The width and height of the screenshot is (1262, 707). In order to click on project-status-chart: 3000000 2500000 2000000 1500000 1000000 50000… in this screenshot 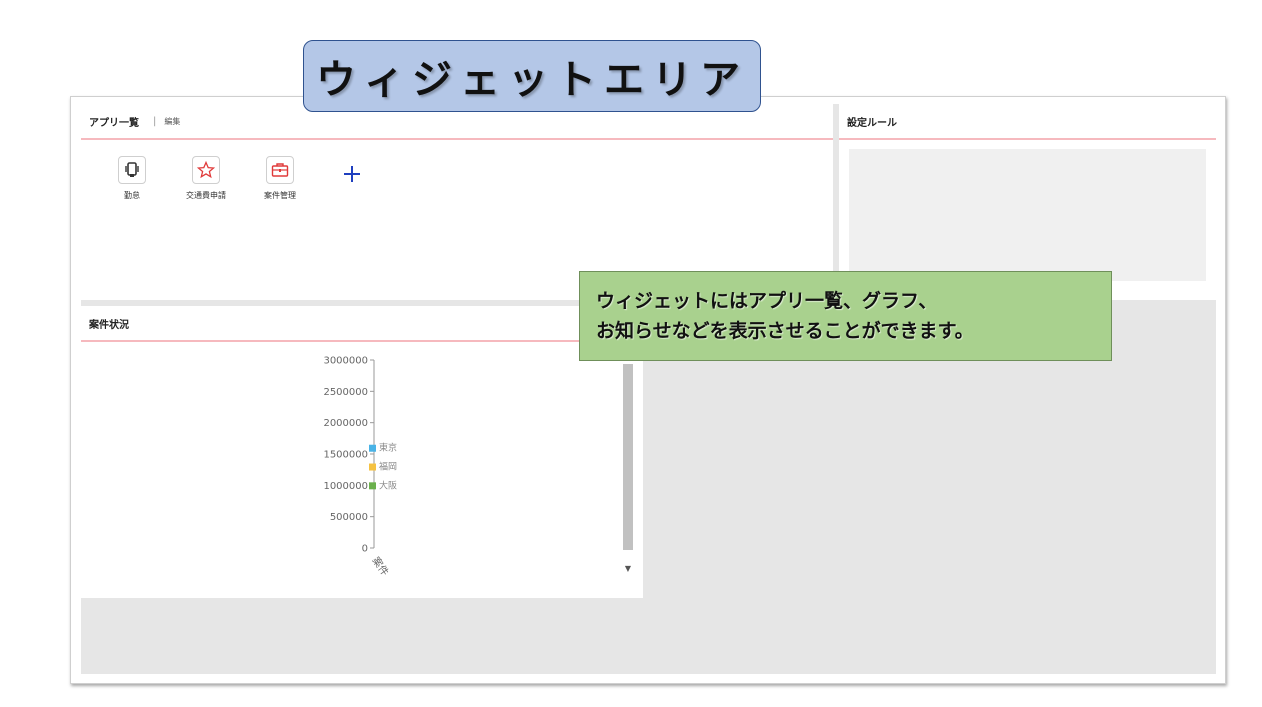, I will do `click(360, 467)`.